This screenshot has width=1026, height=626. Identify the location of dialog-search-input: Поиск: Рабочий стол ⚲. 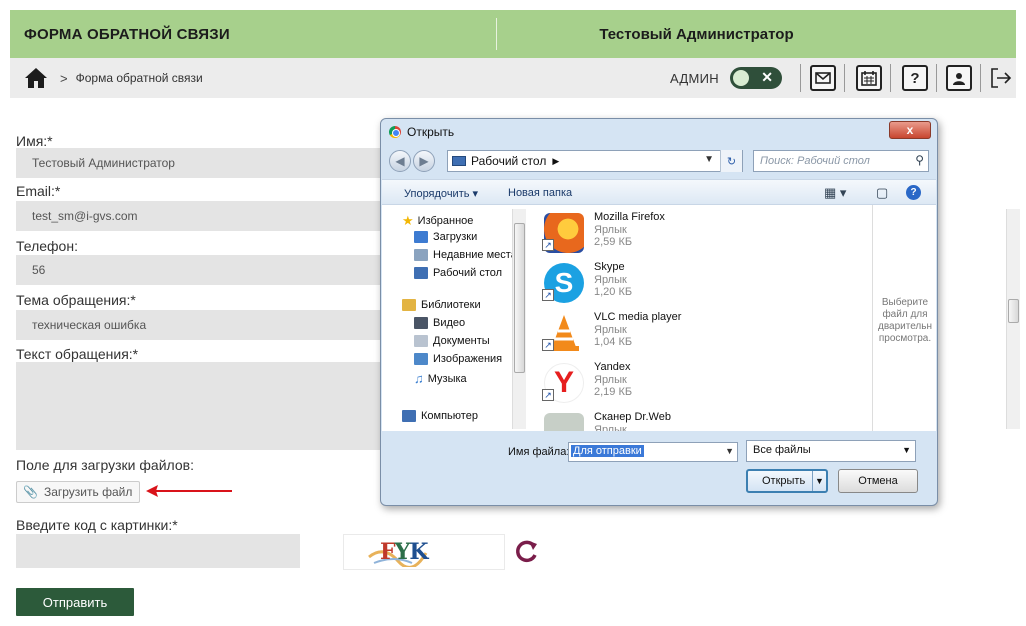
(841, 161).